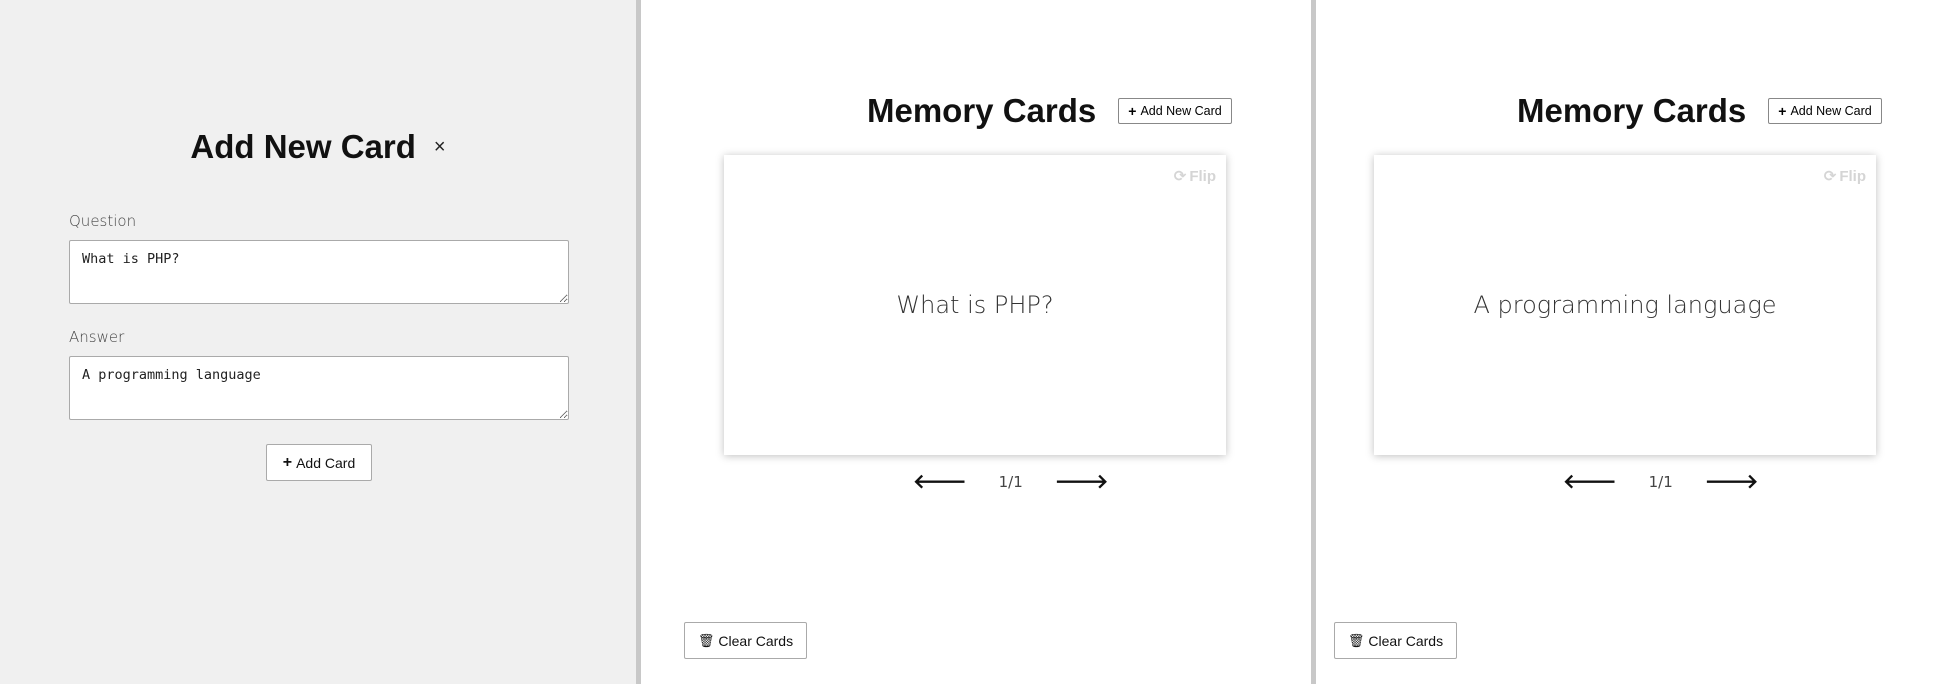 This screenshot has width=1942, height=684. I want to click on question-field, so click(319, 272).